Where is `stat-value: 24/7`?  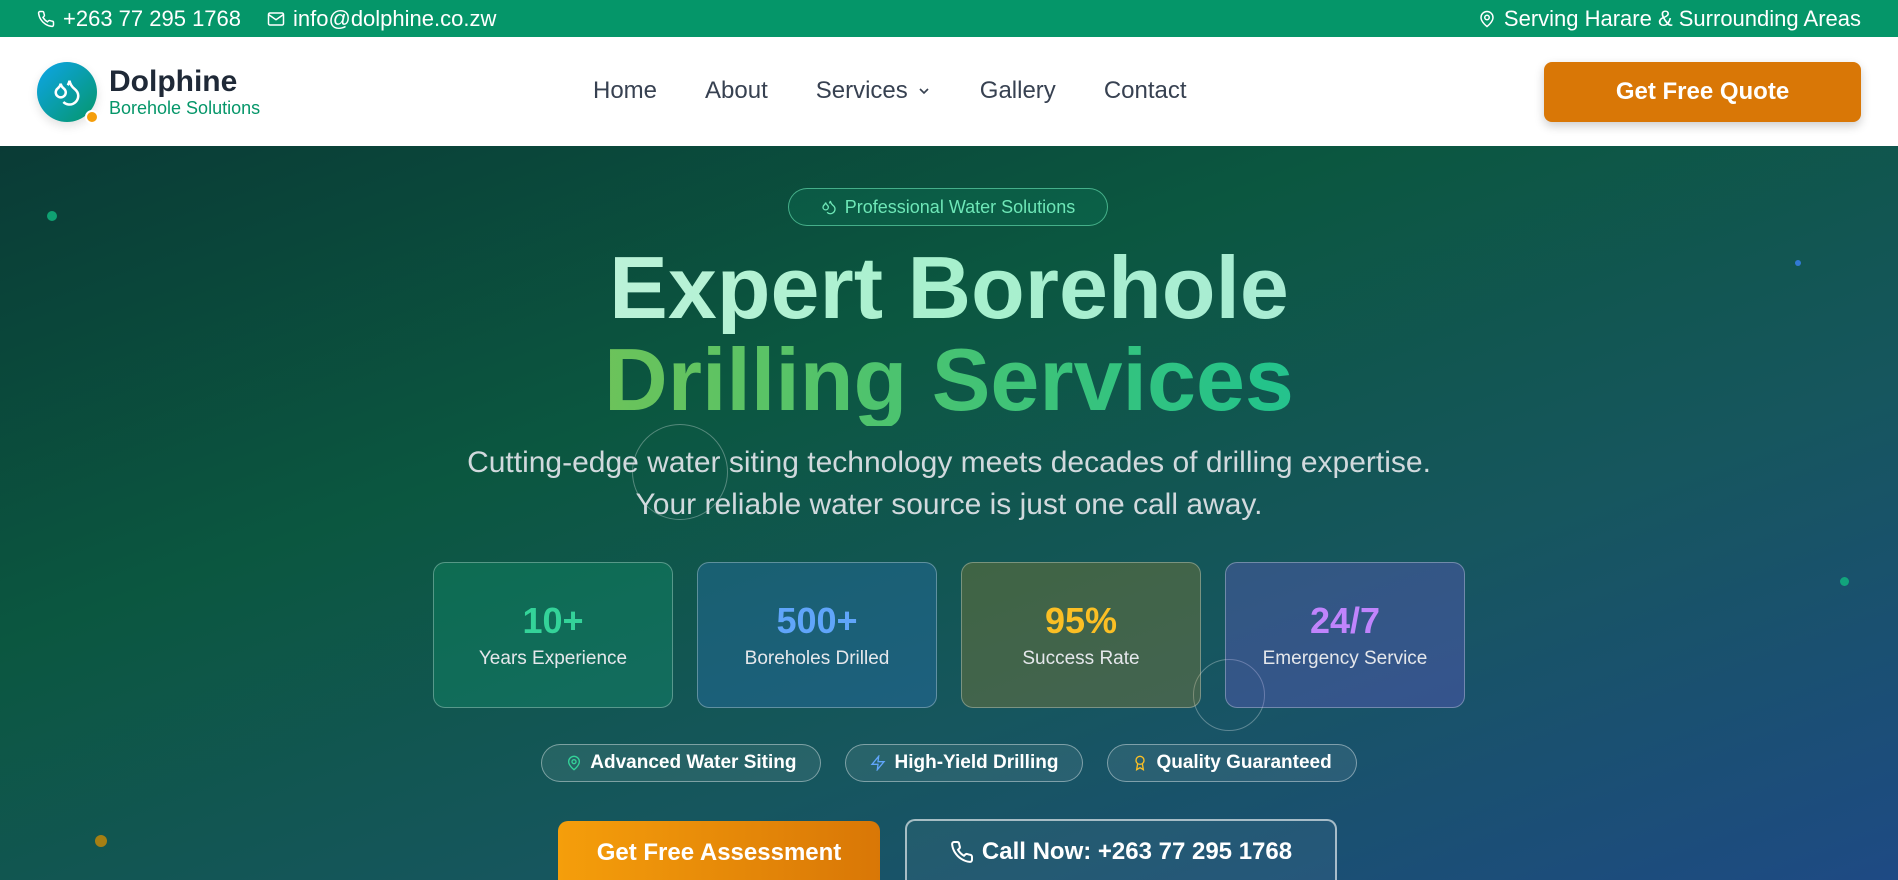
stat-value: 24/7 is located at coordinates (1345, 620).